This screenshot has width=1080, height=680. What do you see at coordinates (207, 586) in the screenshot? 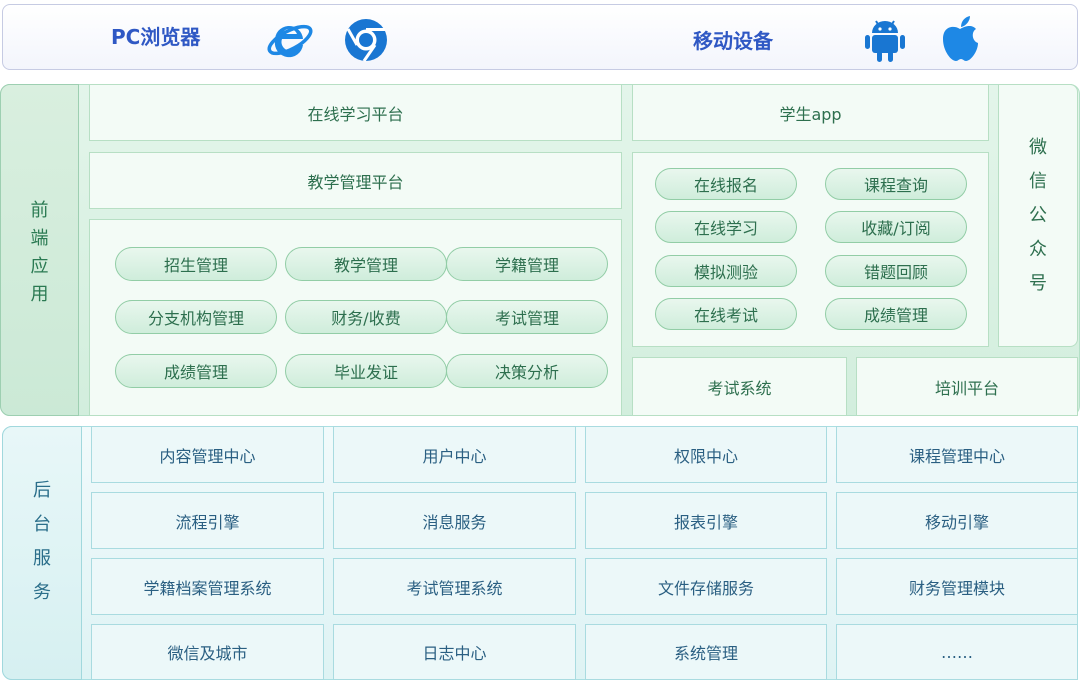
I see `service-box: 学籍档案管理系统` at bounding box center [207, 586].